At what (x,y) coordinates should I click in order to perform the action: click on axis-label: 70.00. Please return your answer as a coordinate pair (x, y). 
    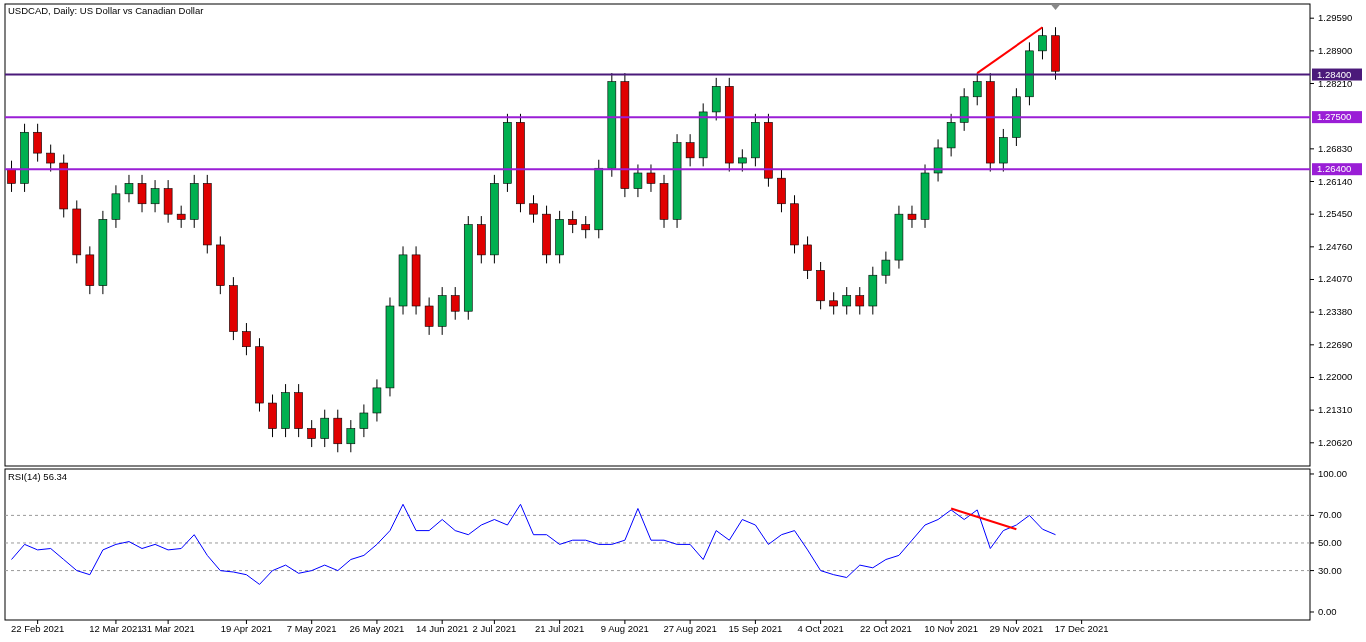
    Looking at the image, I should click on (1330, 515).